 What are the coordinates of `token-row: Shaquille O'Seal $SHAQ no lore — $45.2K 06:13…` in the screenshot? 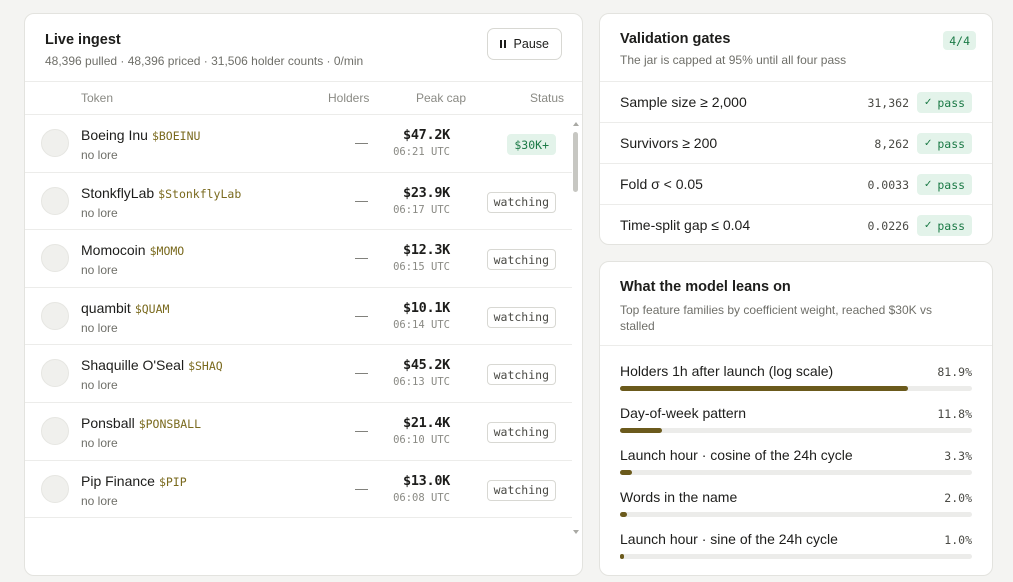 It's located at (298, 374).